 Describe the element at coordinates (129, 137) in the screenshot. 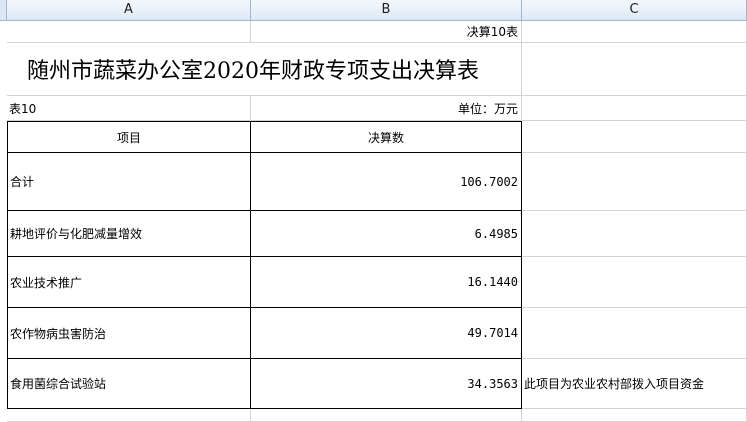

I see `header-item: 项目` at that location.